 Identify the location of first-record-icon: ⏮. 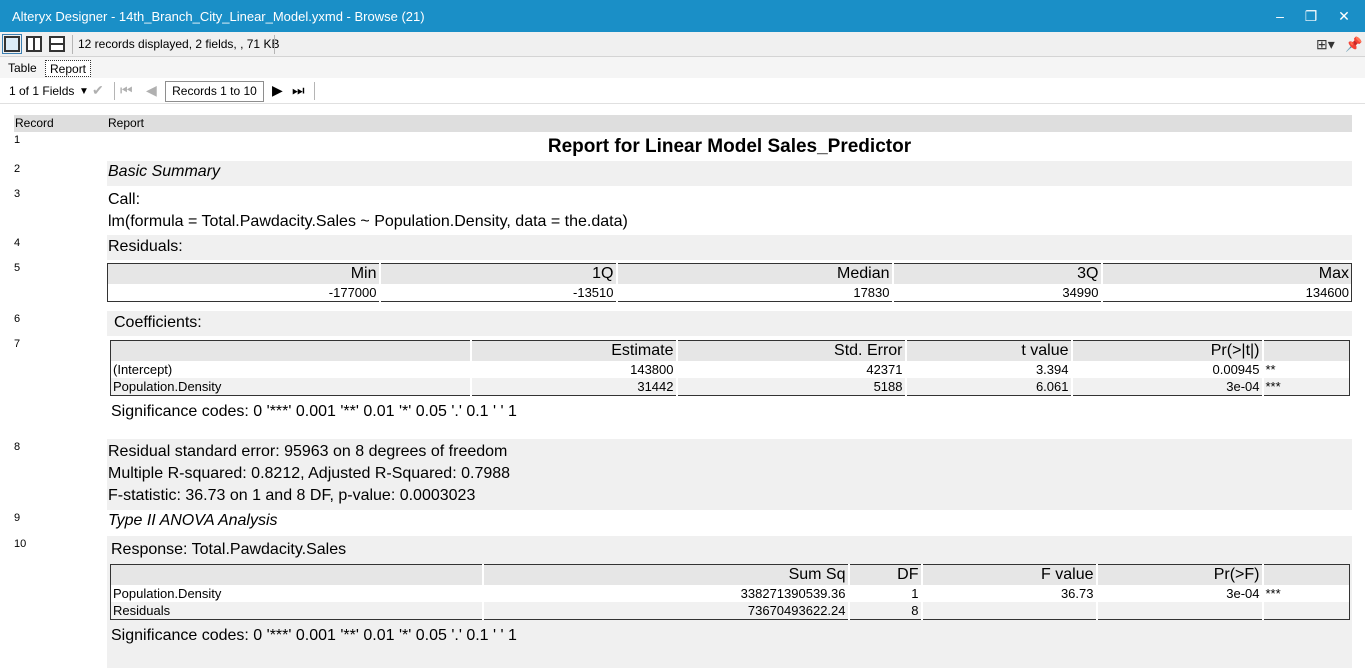
(126, 90).